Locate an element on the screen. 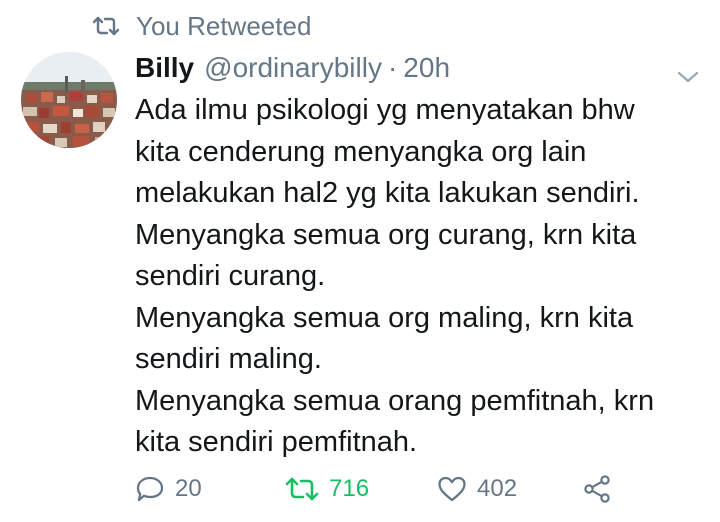 The image size is (720, 522). reply-button: 20 is located at coordinates (168, 489).